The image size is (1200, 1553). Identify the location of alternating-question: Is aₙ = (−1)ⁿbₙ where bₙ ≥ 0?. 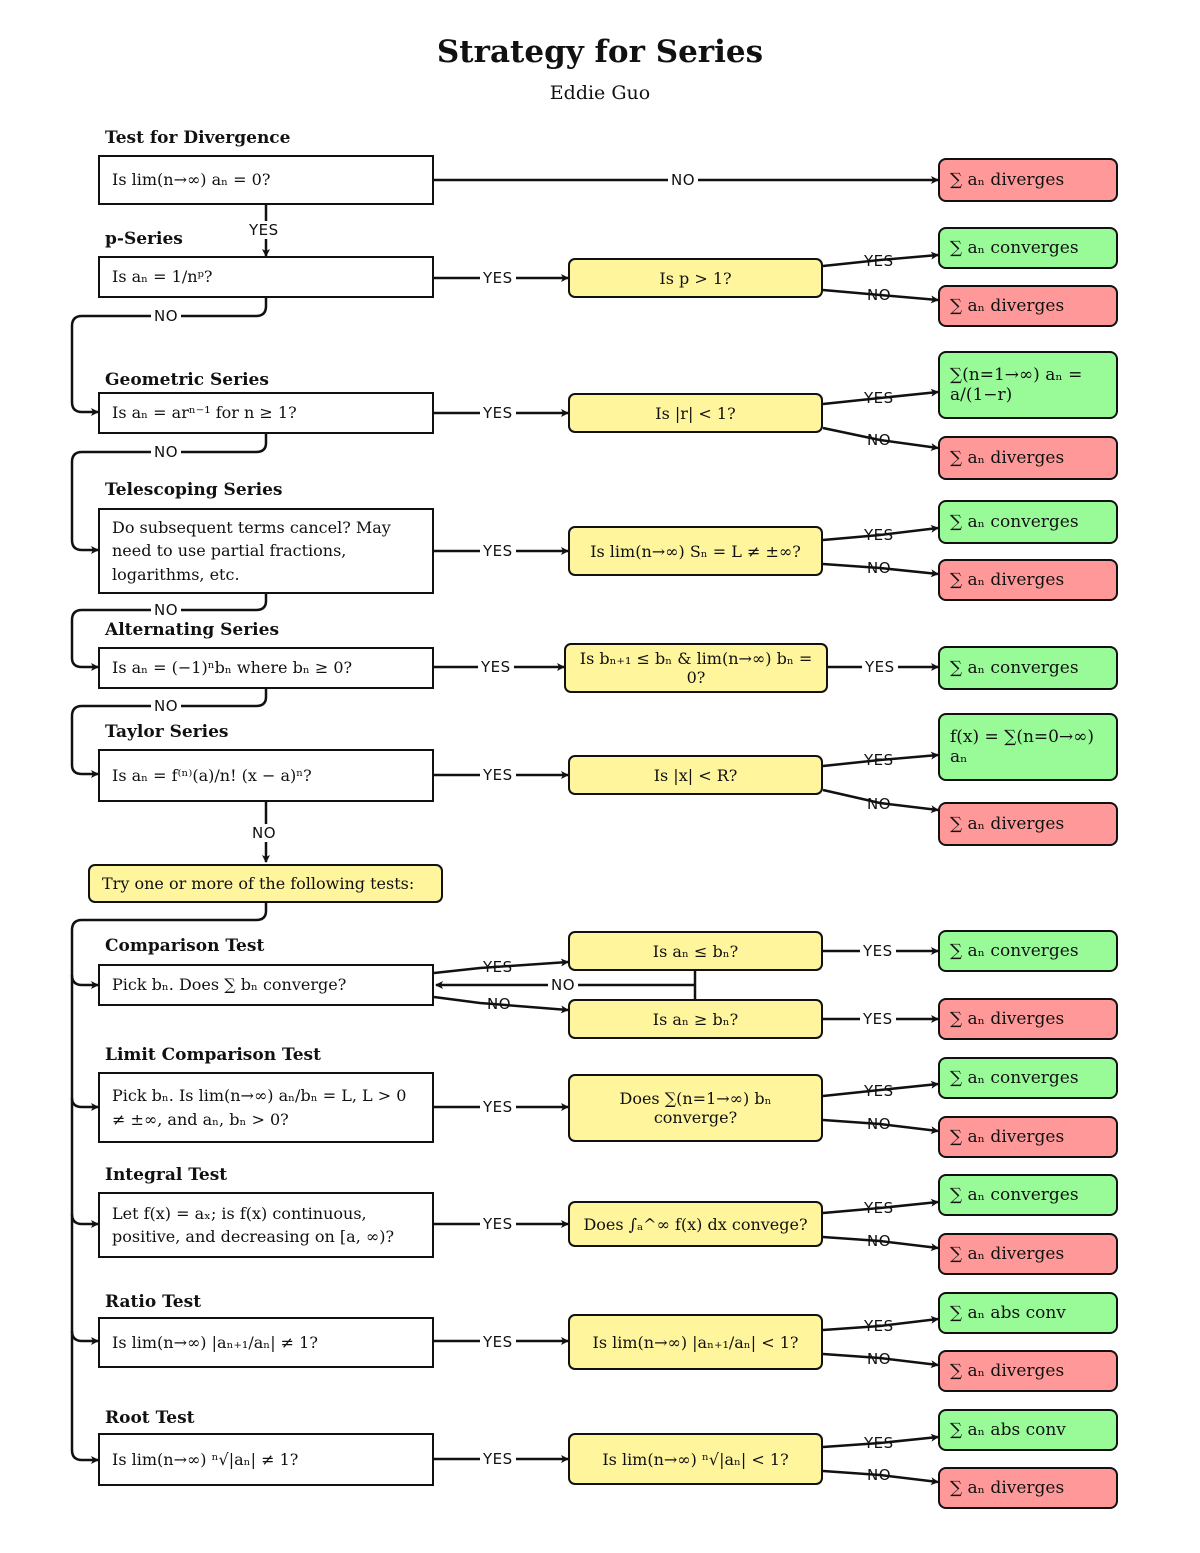
(266, 668).